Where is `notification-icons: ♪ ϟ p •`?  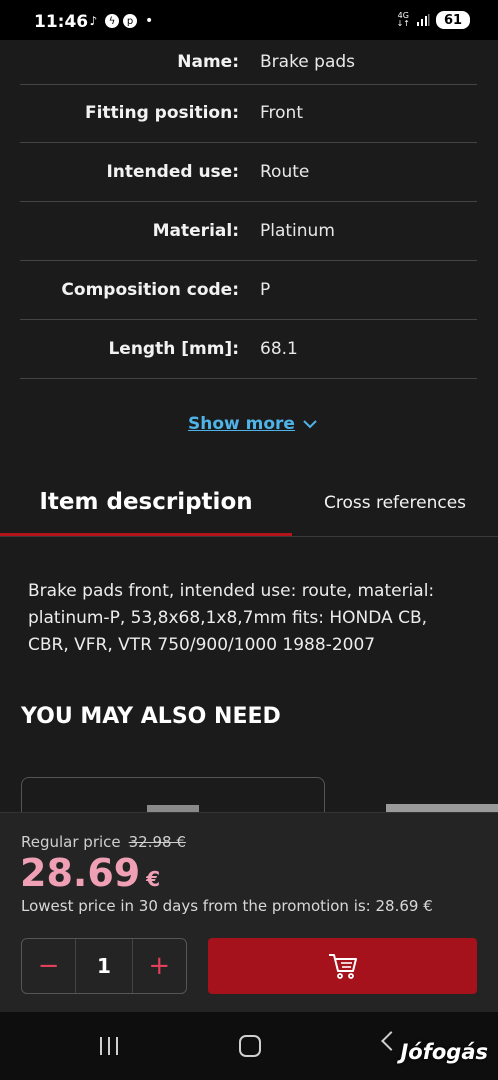
notification-icons: ♪ ϟ p • is located at coordinates (120, 21).